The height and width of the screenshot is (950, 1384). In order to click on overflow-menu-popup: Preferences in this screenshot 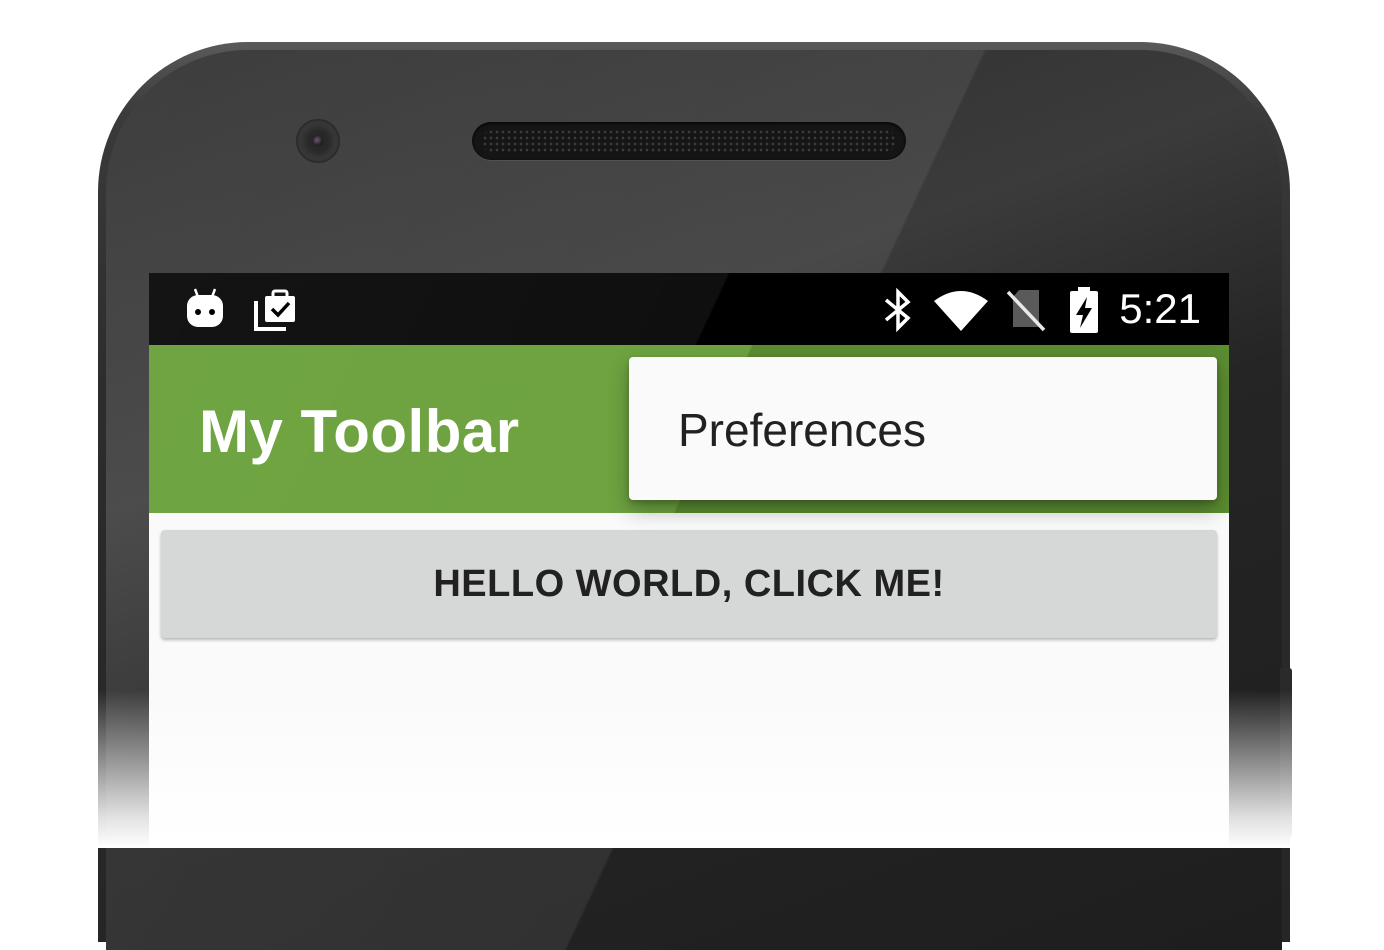, I will do `click(923, 428)`.